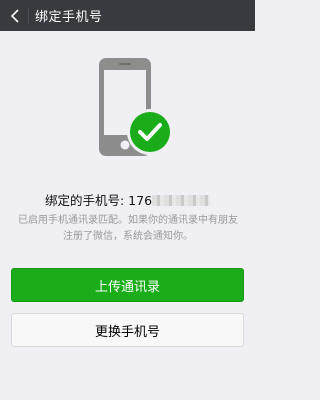 The image size is (320, 400). What do you see at coordinates (136, 107) in the screenshot?
I see `phone-illustration` at bounding box center [136, 107].